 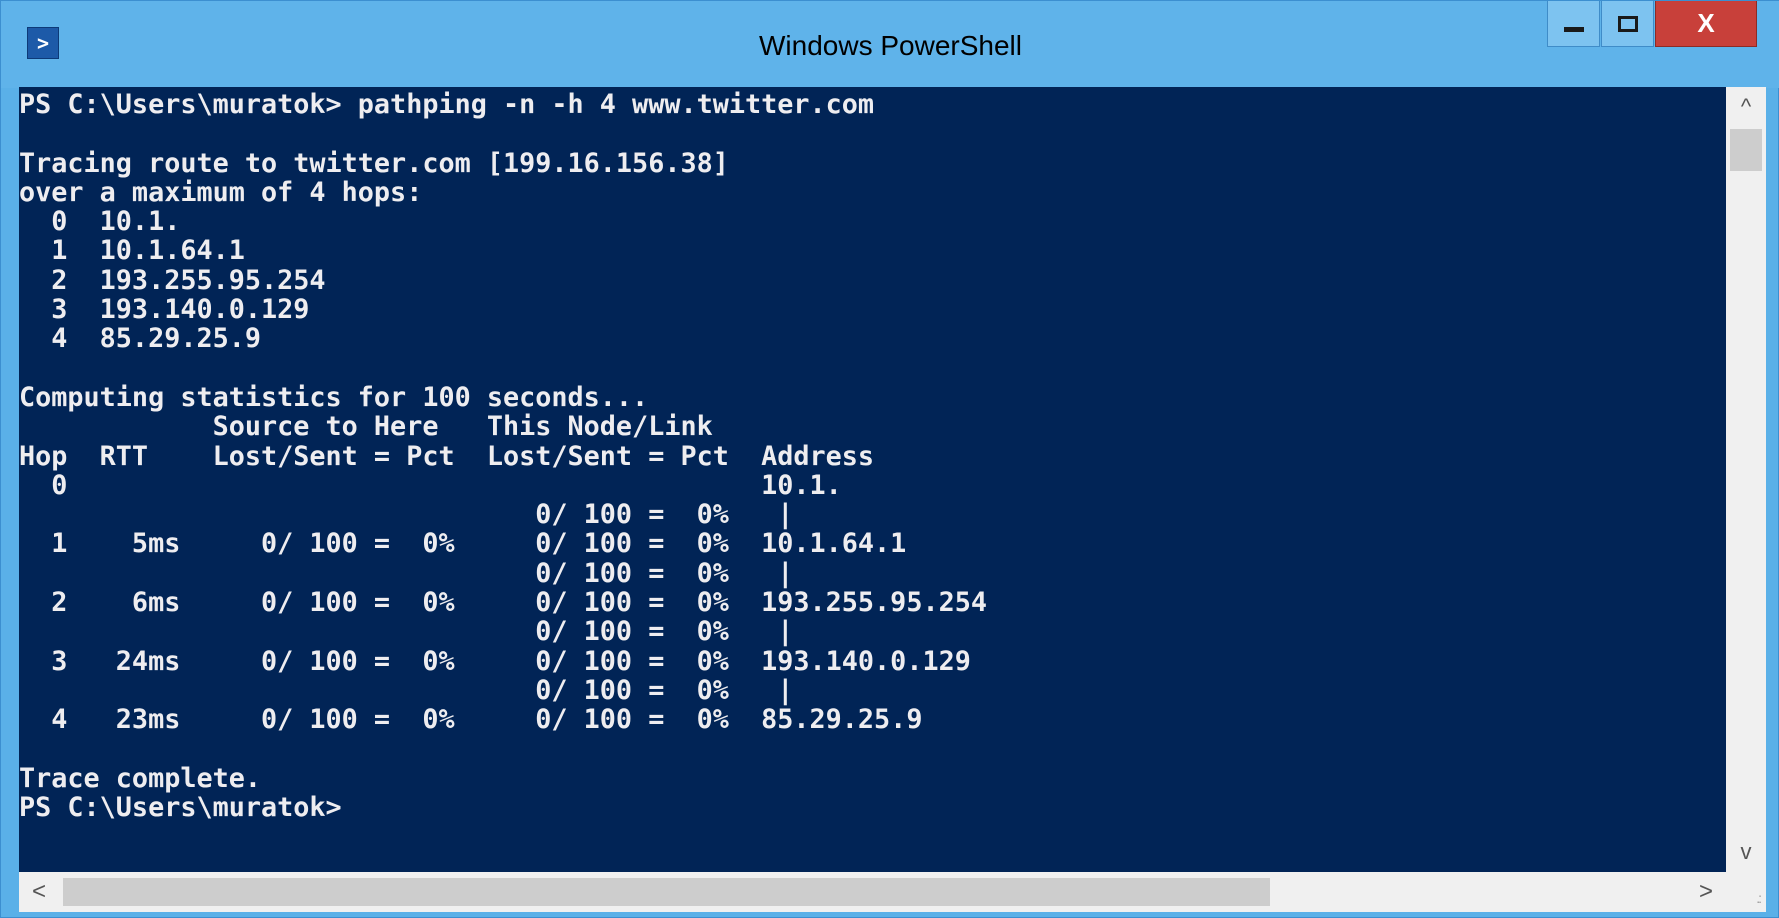 I want to click on console-line: Source to Here This Node/Link, so click(x=366, y=427).